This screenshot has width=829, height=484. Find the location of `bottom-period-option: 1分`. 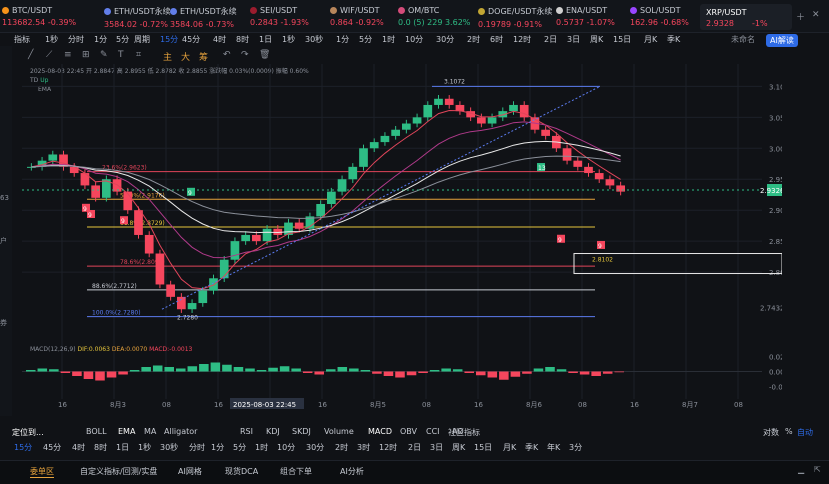

bottom-period-option: 1分 is located at coordinates (217, 447).